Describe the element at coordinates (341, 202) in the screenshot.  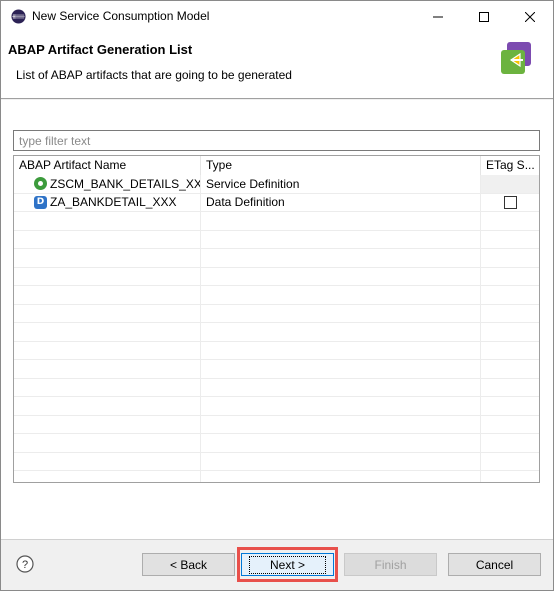
I see `artifact-type-cell: Data Definition` at that location.